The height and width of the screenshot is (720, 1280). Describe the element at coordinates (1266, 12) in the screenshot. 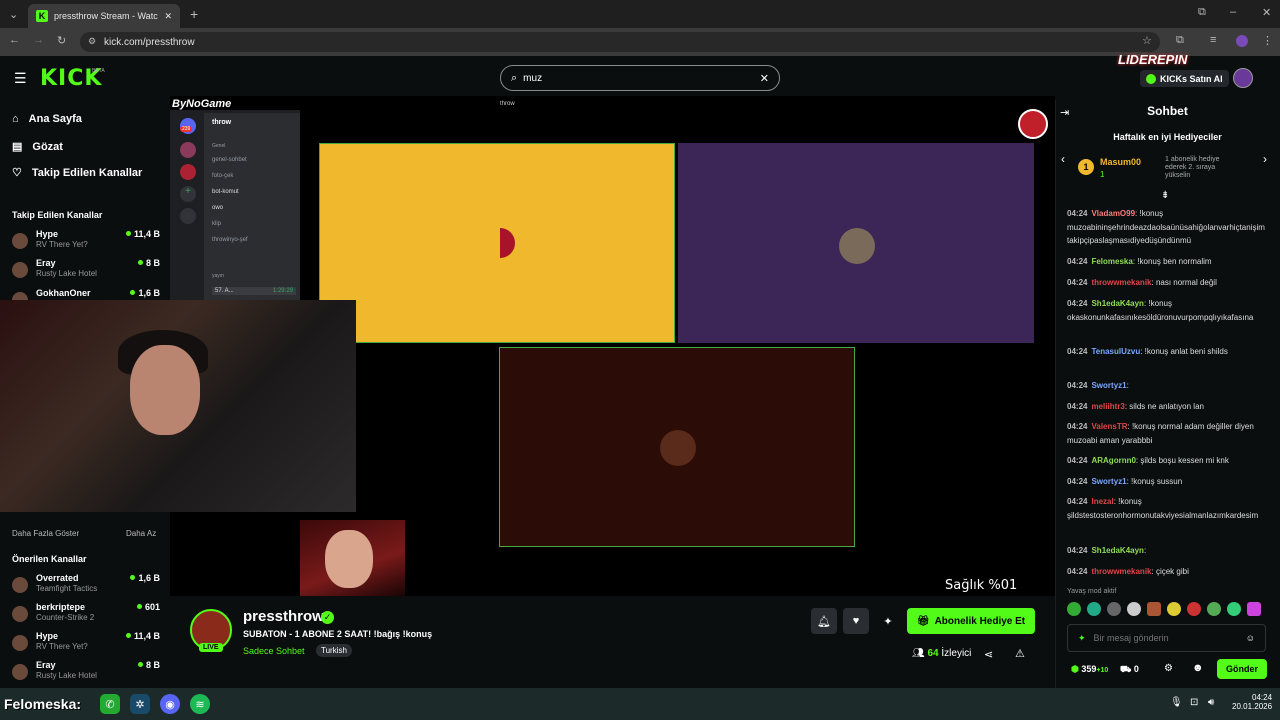

I see `close-window-icon: ✕` at that location.